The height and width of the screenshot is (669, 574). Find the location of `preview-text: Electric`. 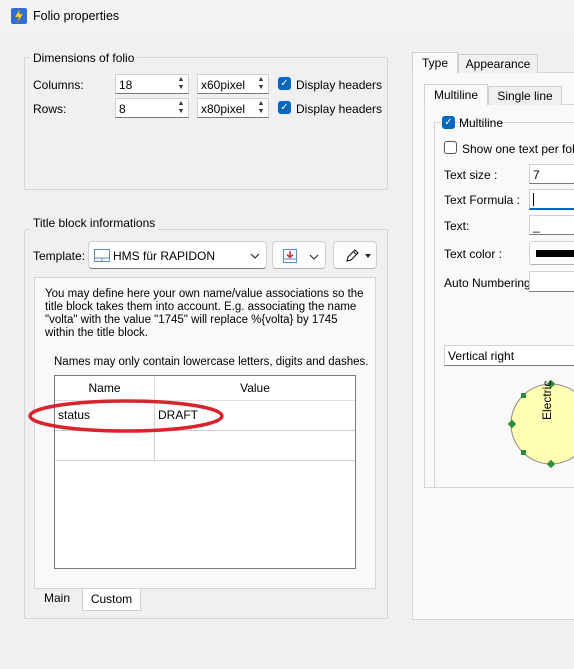

preview-text: Electric is located at coordinates (547, 400).